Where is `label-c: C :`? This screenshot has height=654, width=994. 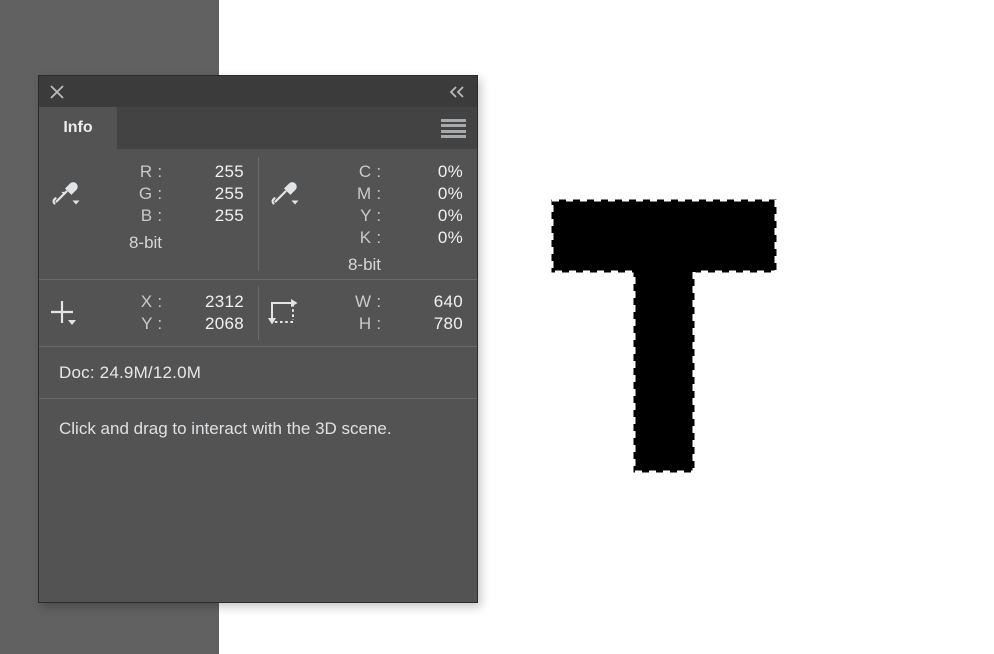 label-c: C : is located at coordinates (370, 171).